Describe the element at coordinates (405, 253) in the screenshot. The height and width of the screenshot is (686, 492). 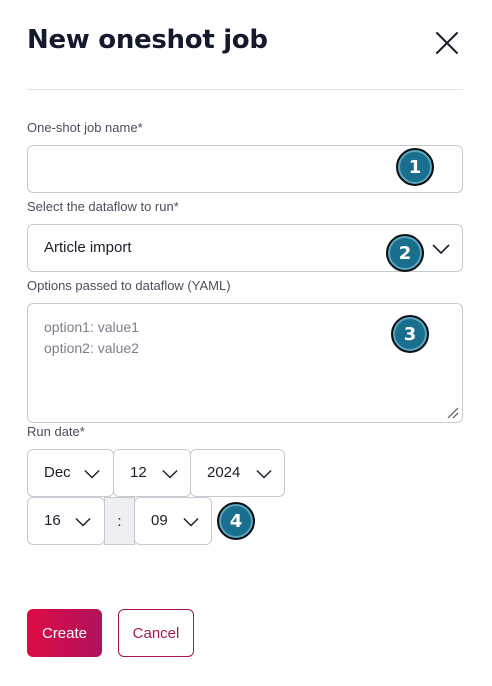
I see `marker-2: 2` at that location.